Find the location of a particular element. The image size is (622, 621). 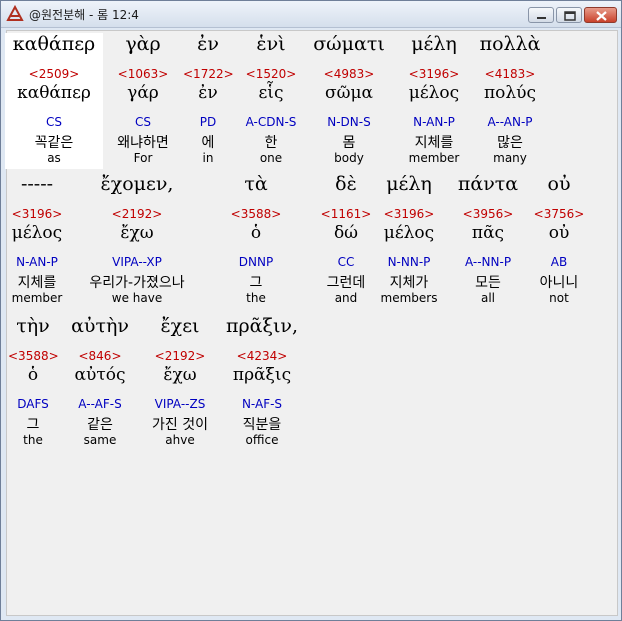

word-english: For is located at coordinates (143, 158).